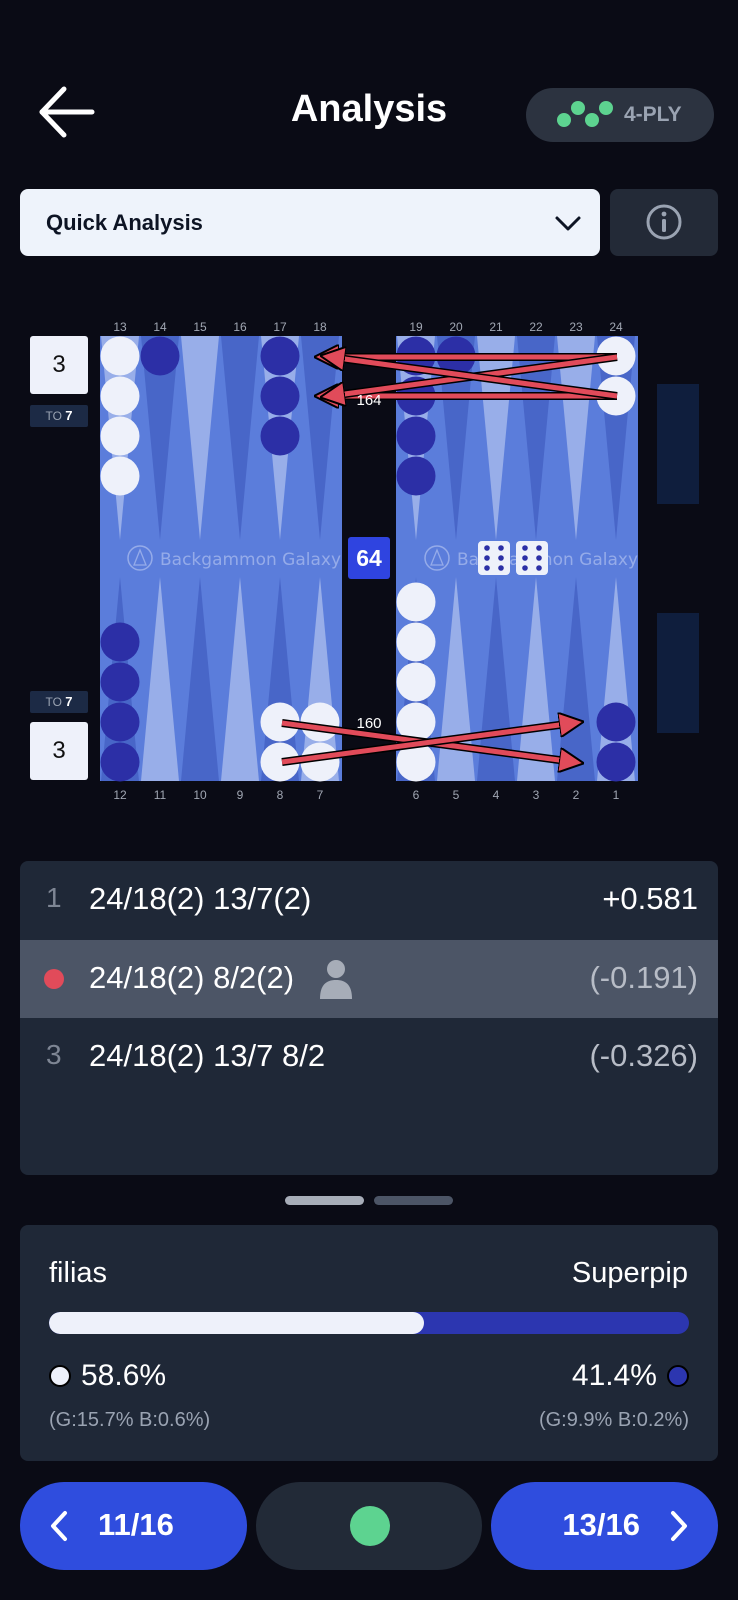  What do you see at coordinates (643, 1055) in the screenshot?
I see `move-equity: (-0.326)` at bounding box center [643, 1055].